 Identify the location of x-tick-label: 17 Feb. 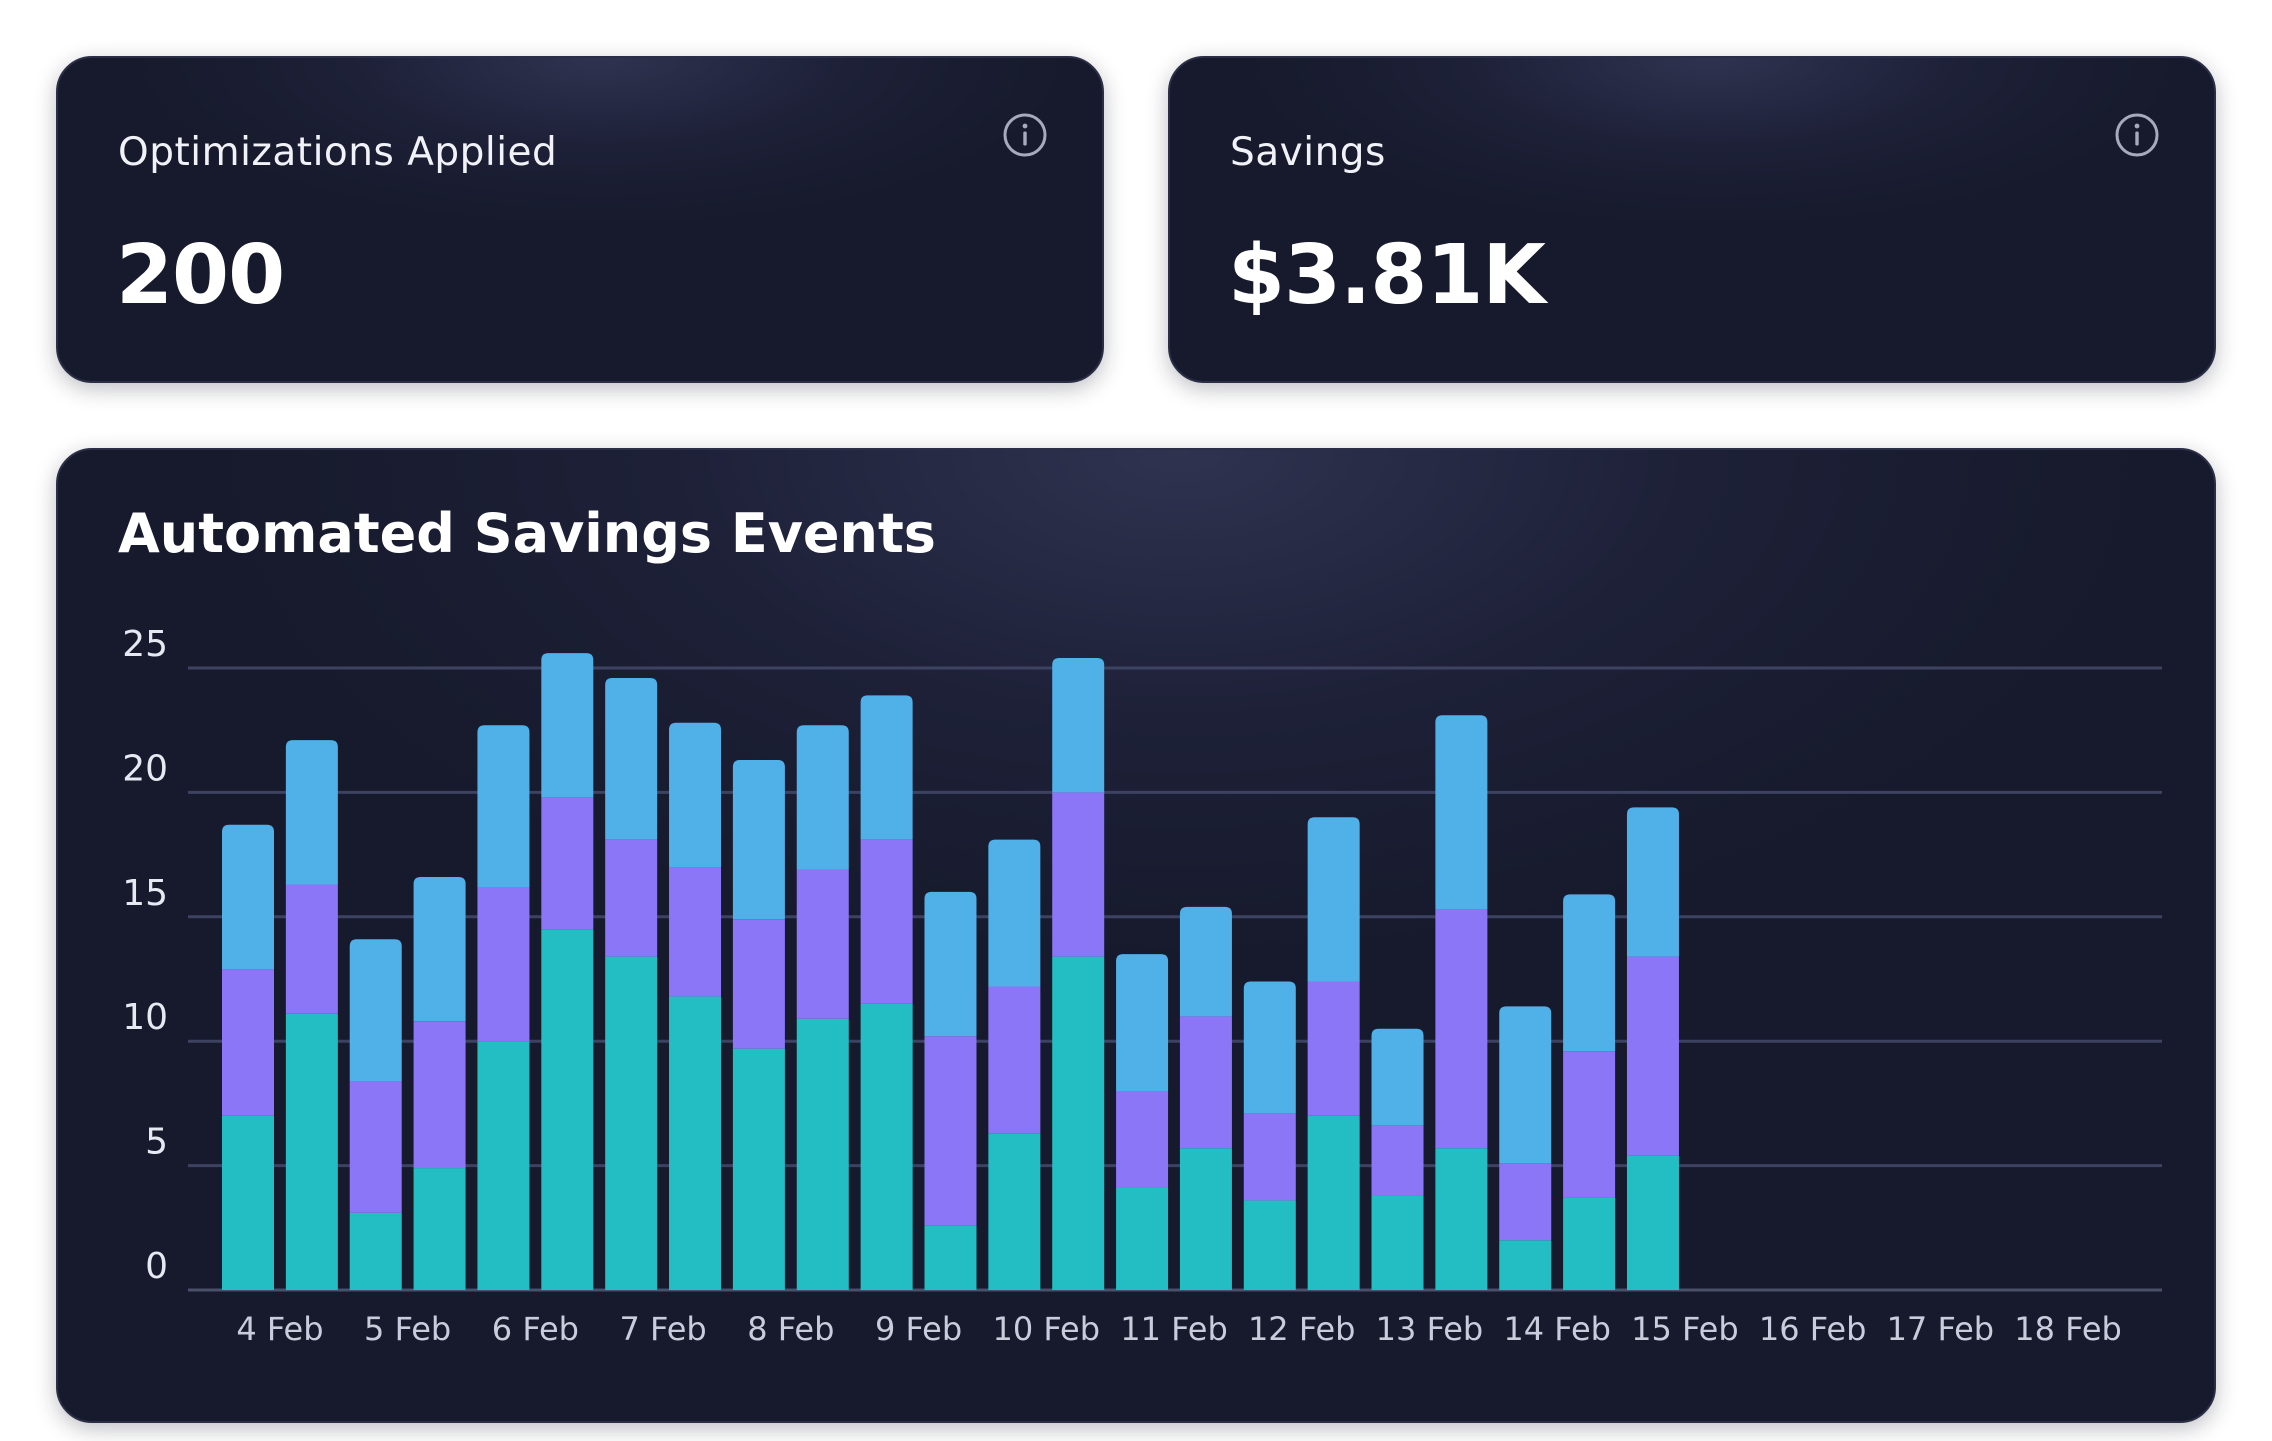
(1941, 1329).